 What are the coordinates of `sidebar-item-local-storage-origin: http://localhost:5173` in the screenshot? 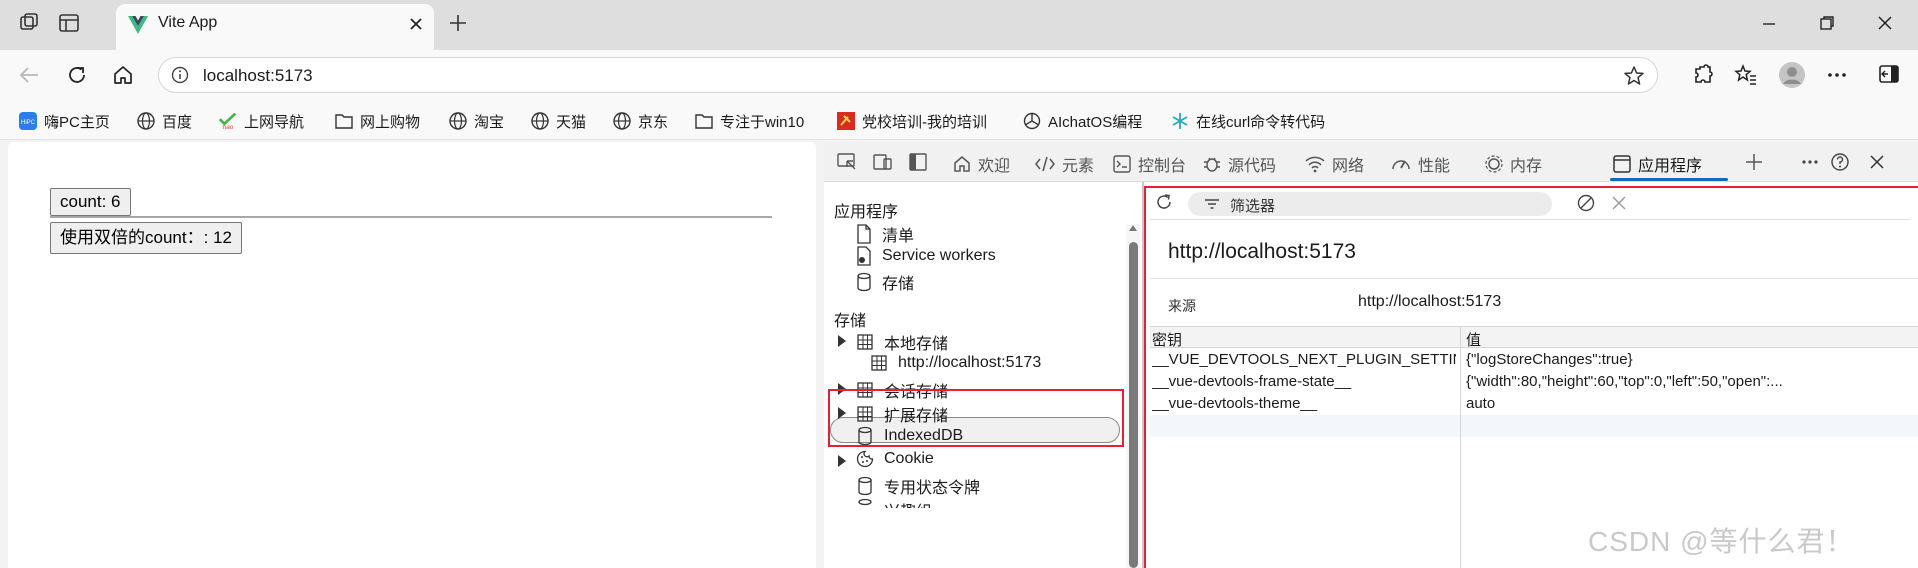 It's located at (955, 363).